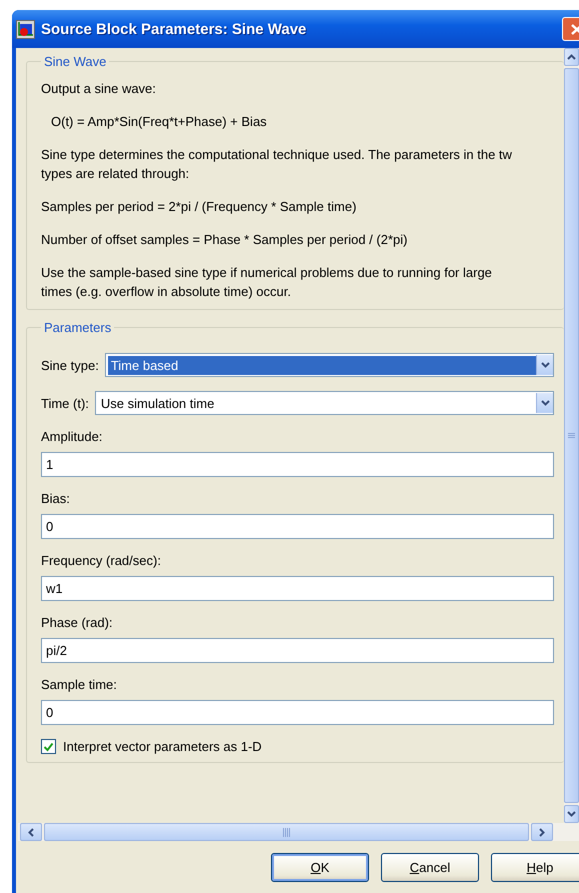 The image size is (579, 893). What do you see at coordinates (70, 365) in the screenshot?
I see `field-label: Sine type:` at bounding box center [70, 365].